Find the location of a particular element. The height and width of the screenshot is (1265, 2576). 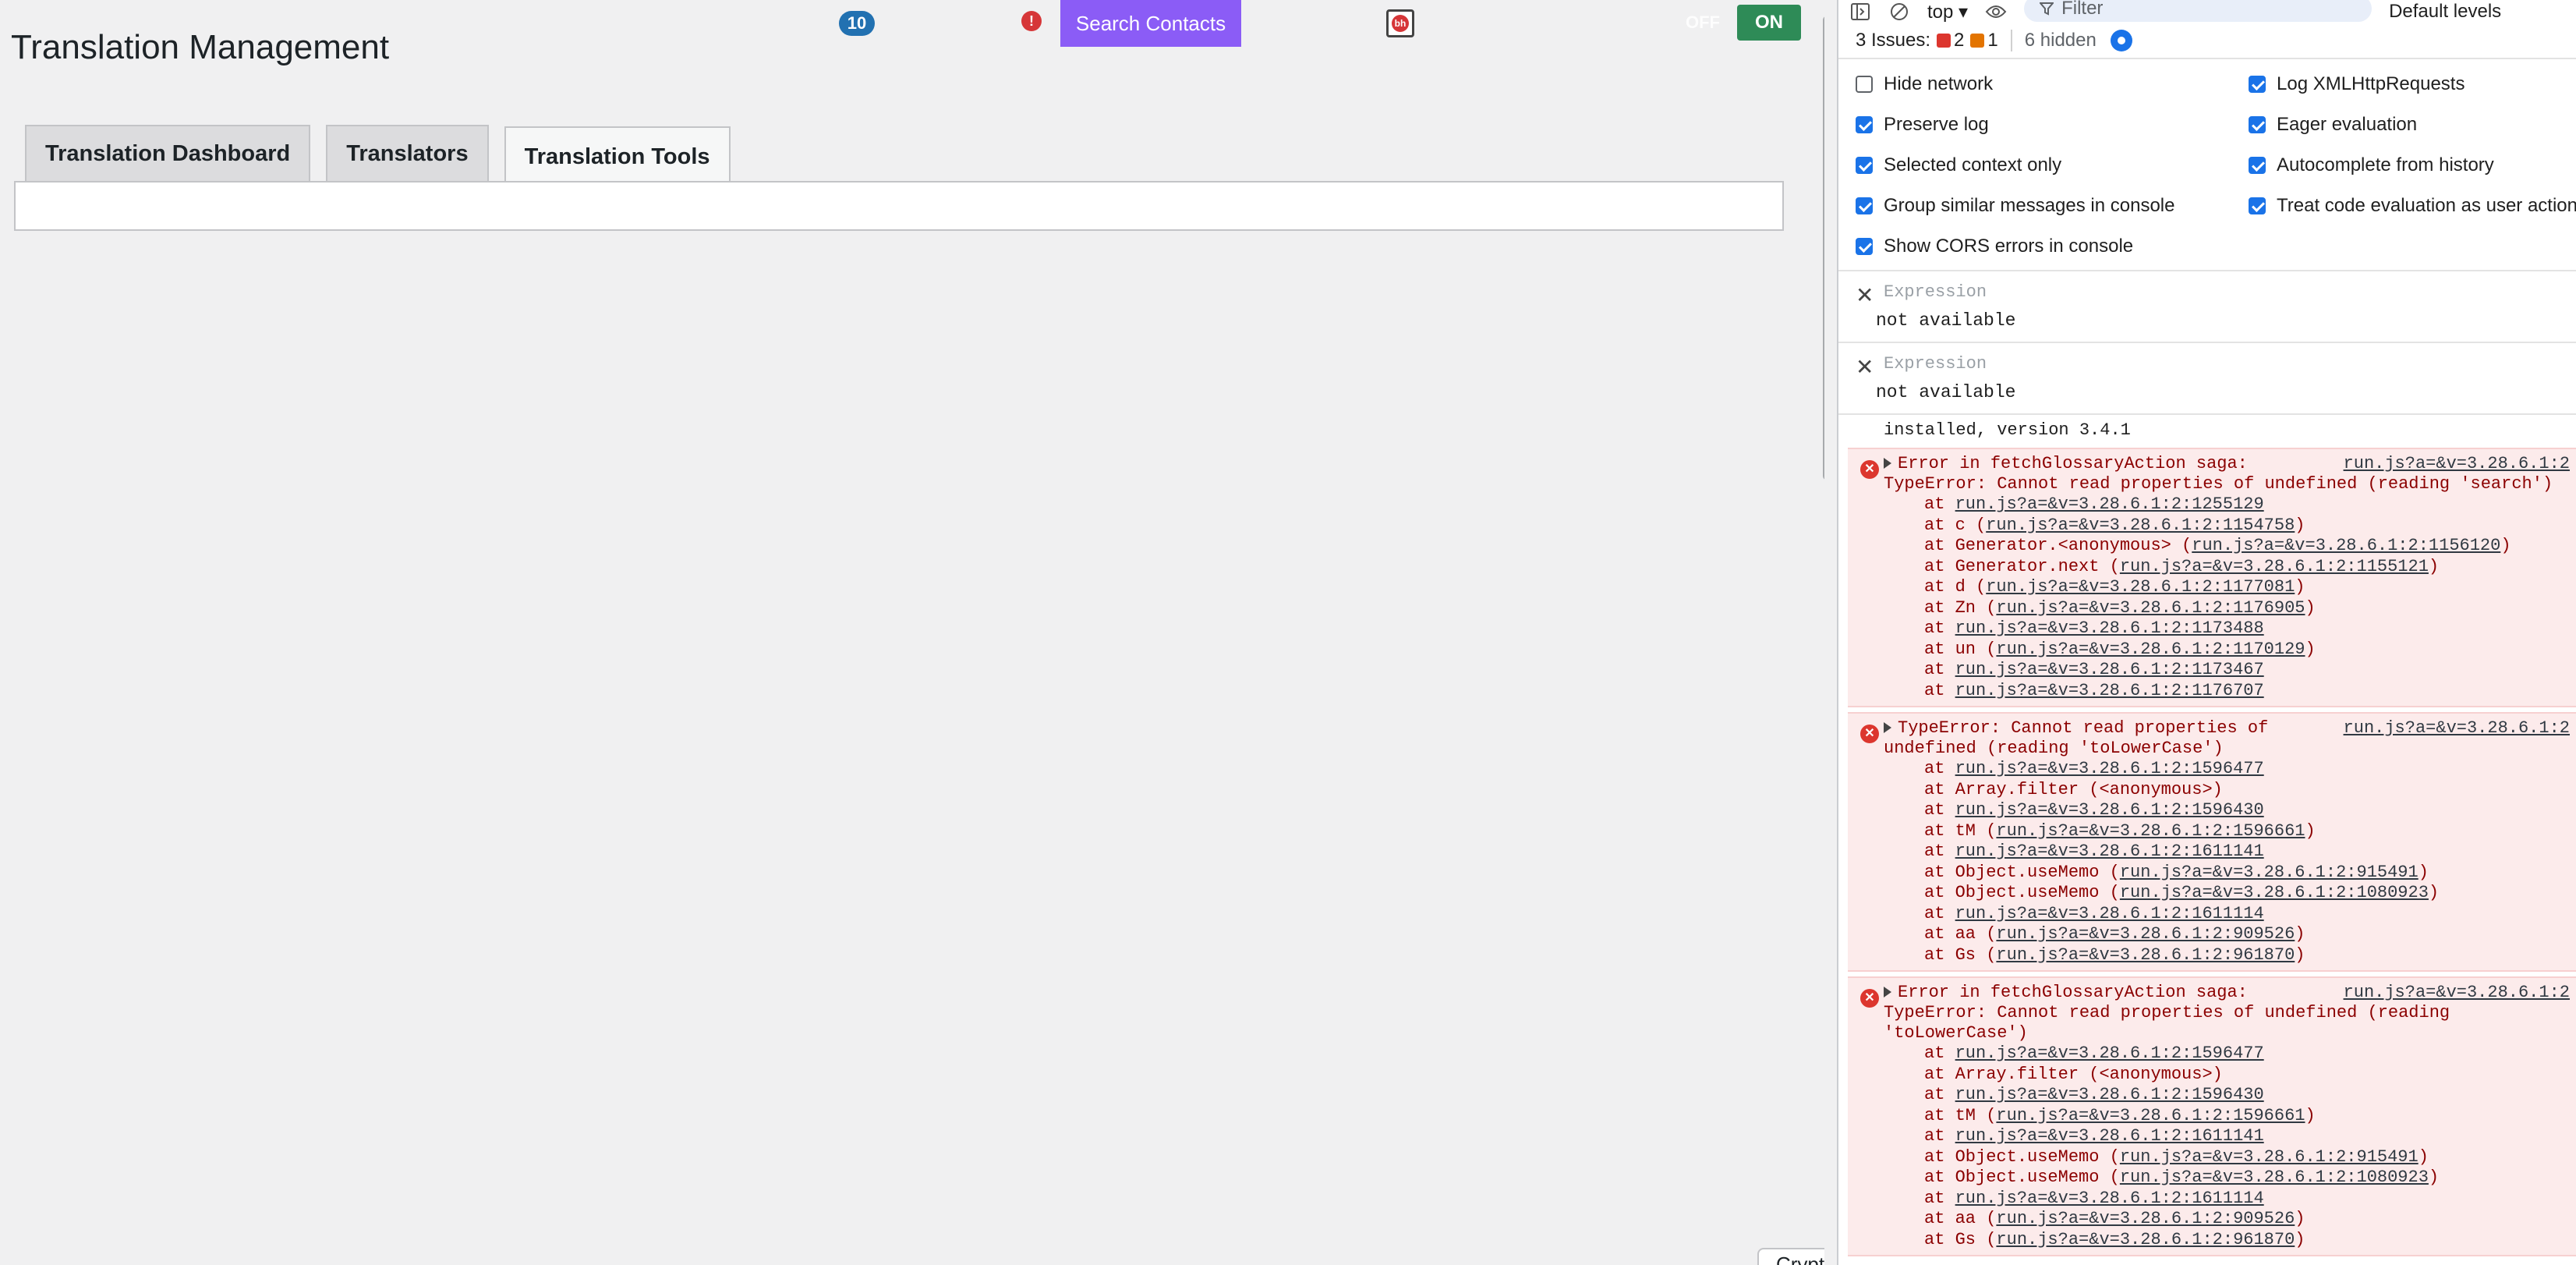

setting-treat-code-eval: Treat code evaluation as user action is located at coordinates (2412, 206).